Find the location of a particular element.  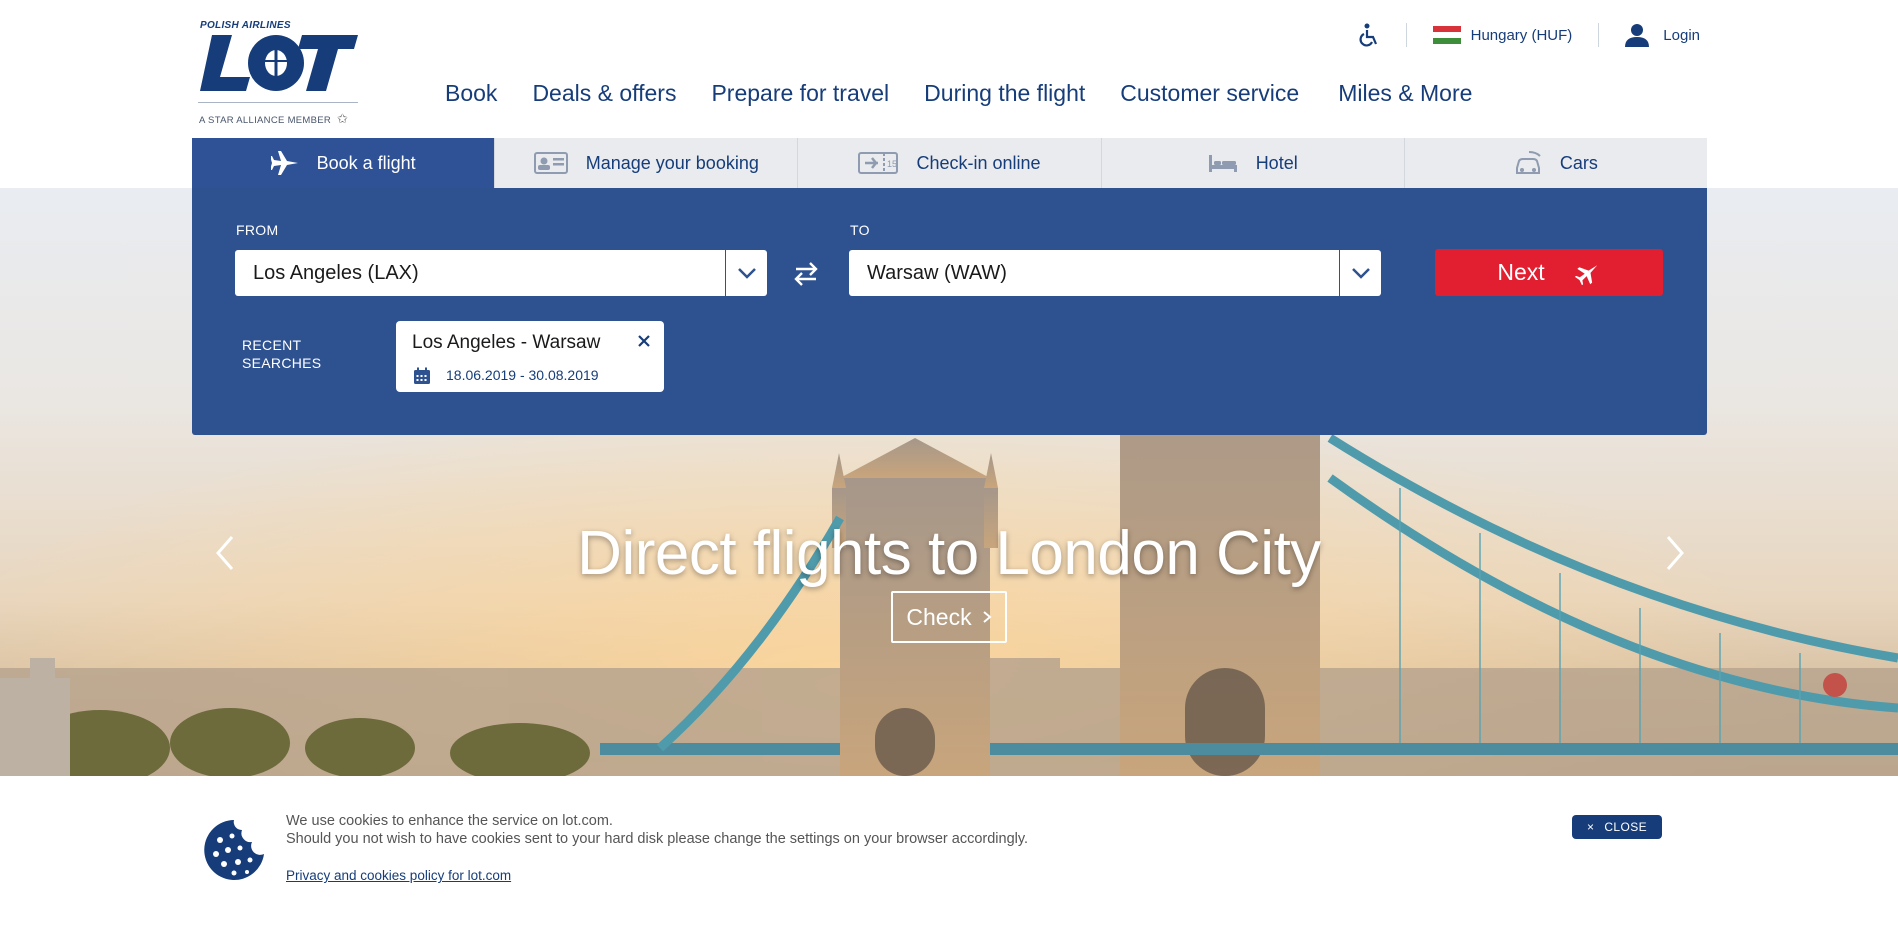

tab-book-a-flight: Book a flight is located at coordinates (344, 163).